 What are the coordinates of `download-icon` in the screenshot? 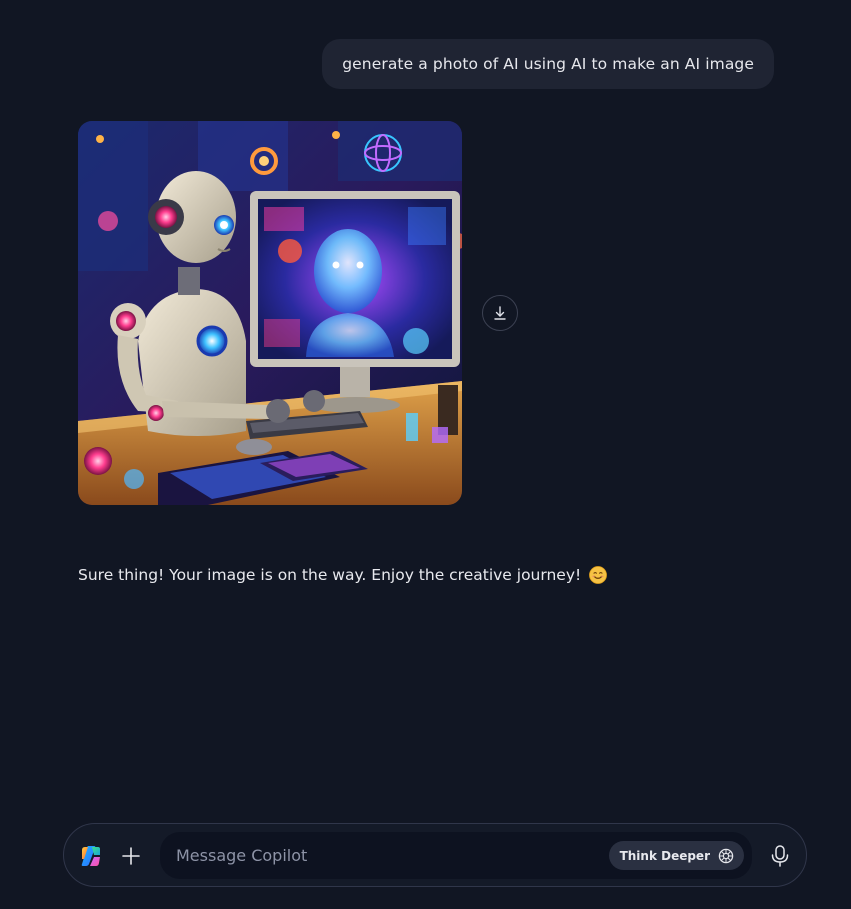 It's located at (500, 313).